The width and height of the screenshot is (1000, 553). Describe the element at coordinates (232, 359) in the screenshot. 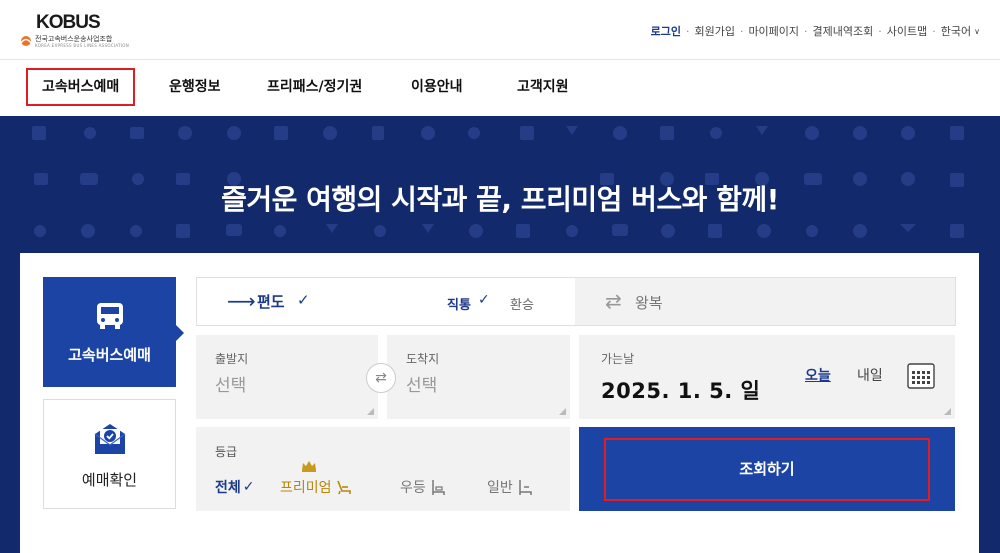

I see `departure-label: 출발지` at that location.